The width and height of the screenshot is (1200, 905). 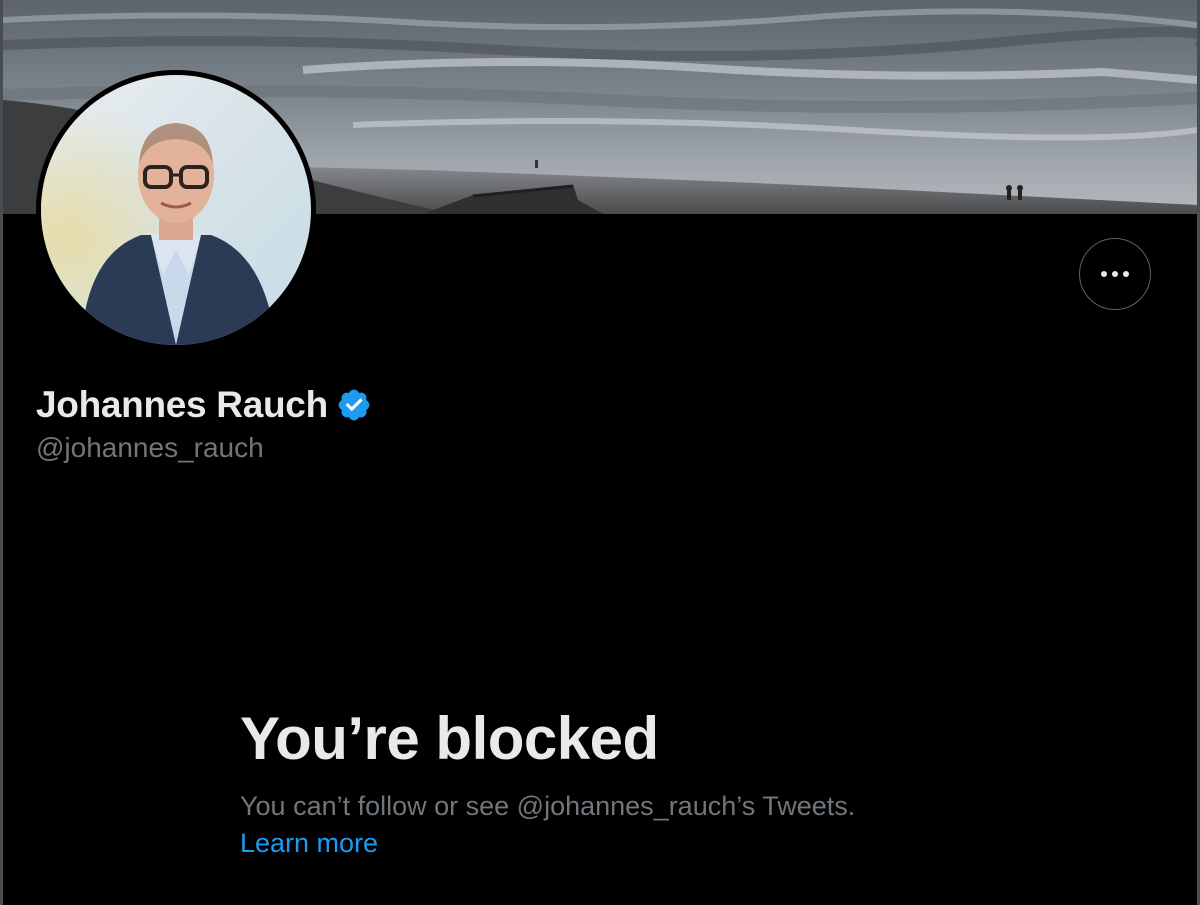 I want to click on verified-badge-icon, so click(x=354, y=405).